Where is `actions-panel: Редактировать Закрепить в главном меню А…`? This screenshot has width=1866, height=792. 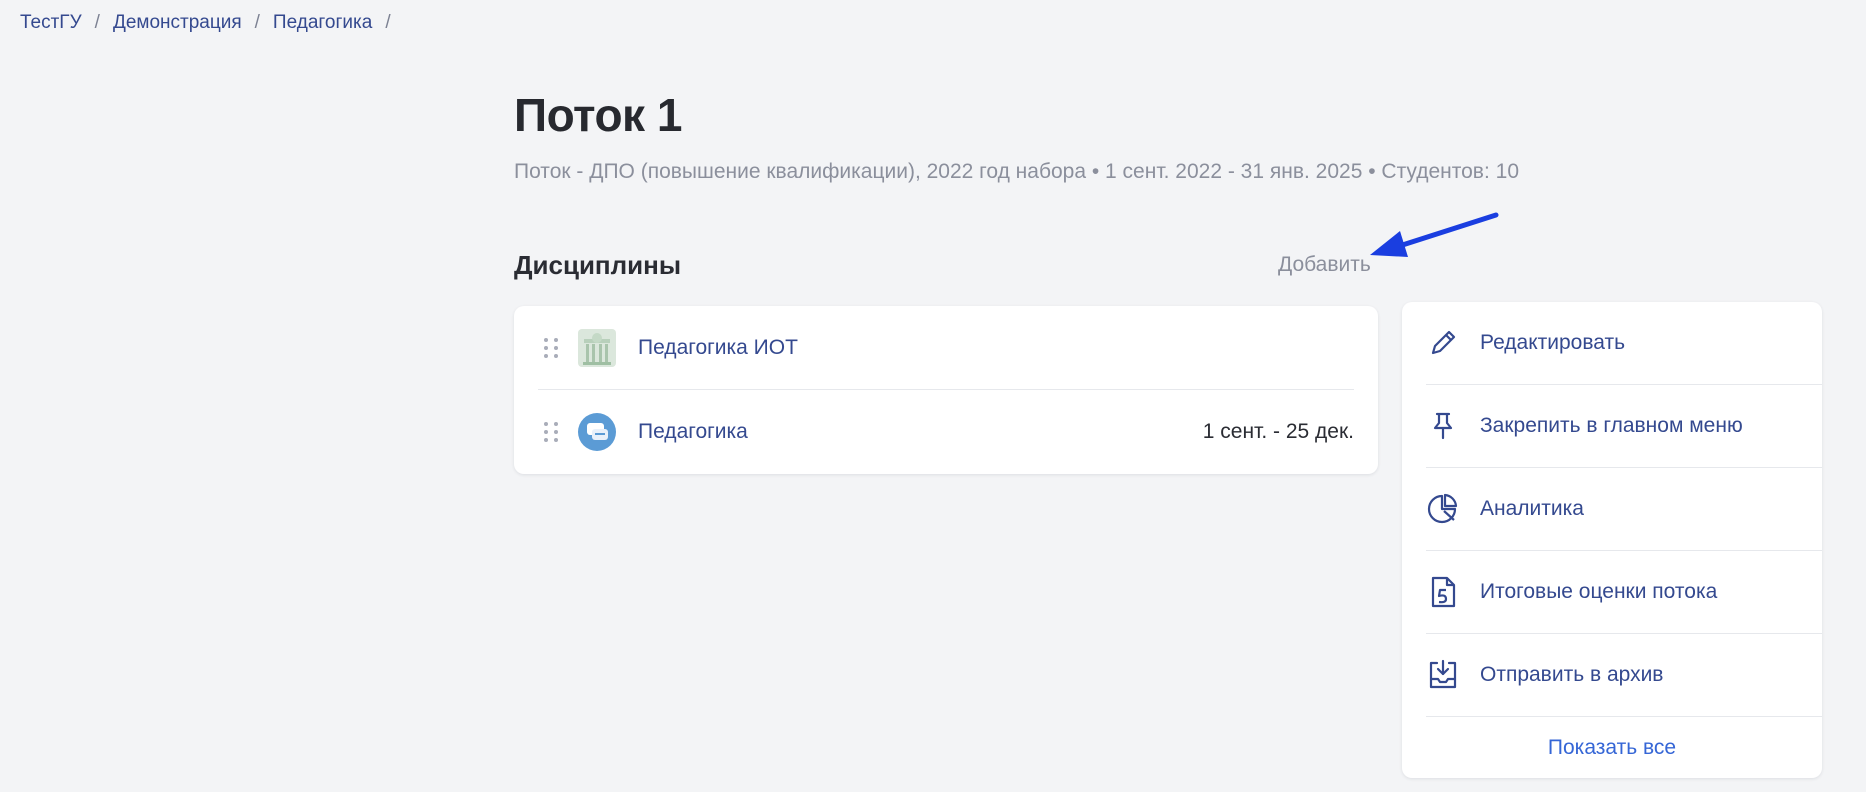 actions-panel: Редактировать Закрепить в главном меню А… is located at coordinates (1612, 540).